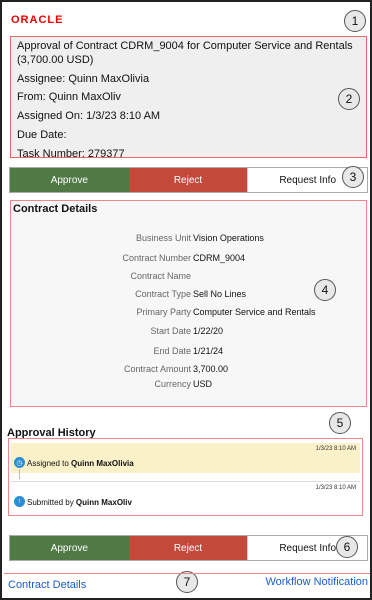 The height and width of the screenshot is (600, 372). I want to click on workflow-notification-link: Workflow Notification, so click(317, 582).